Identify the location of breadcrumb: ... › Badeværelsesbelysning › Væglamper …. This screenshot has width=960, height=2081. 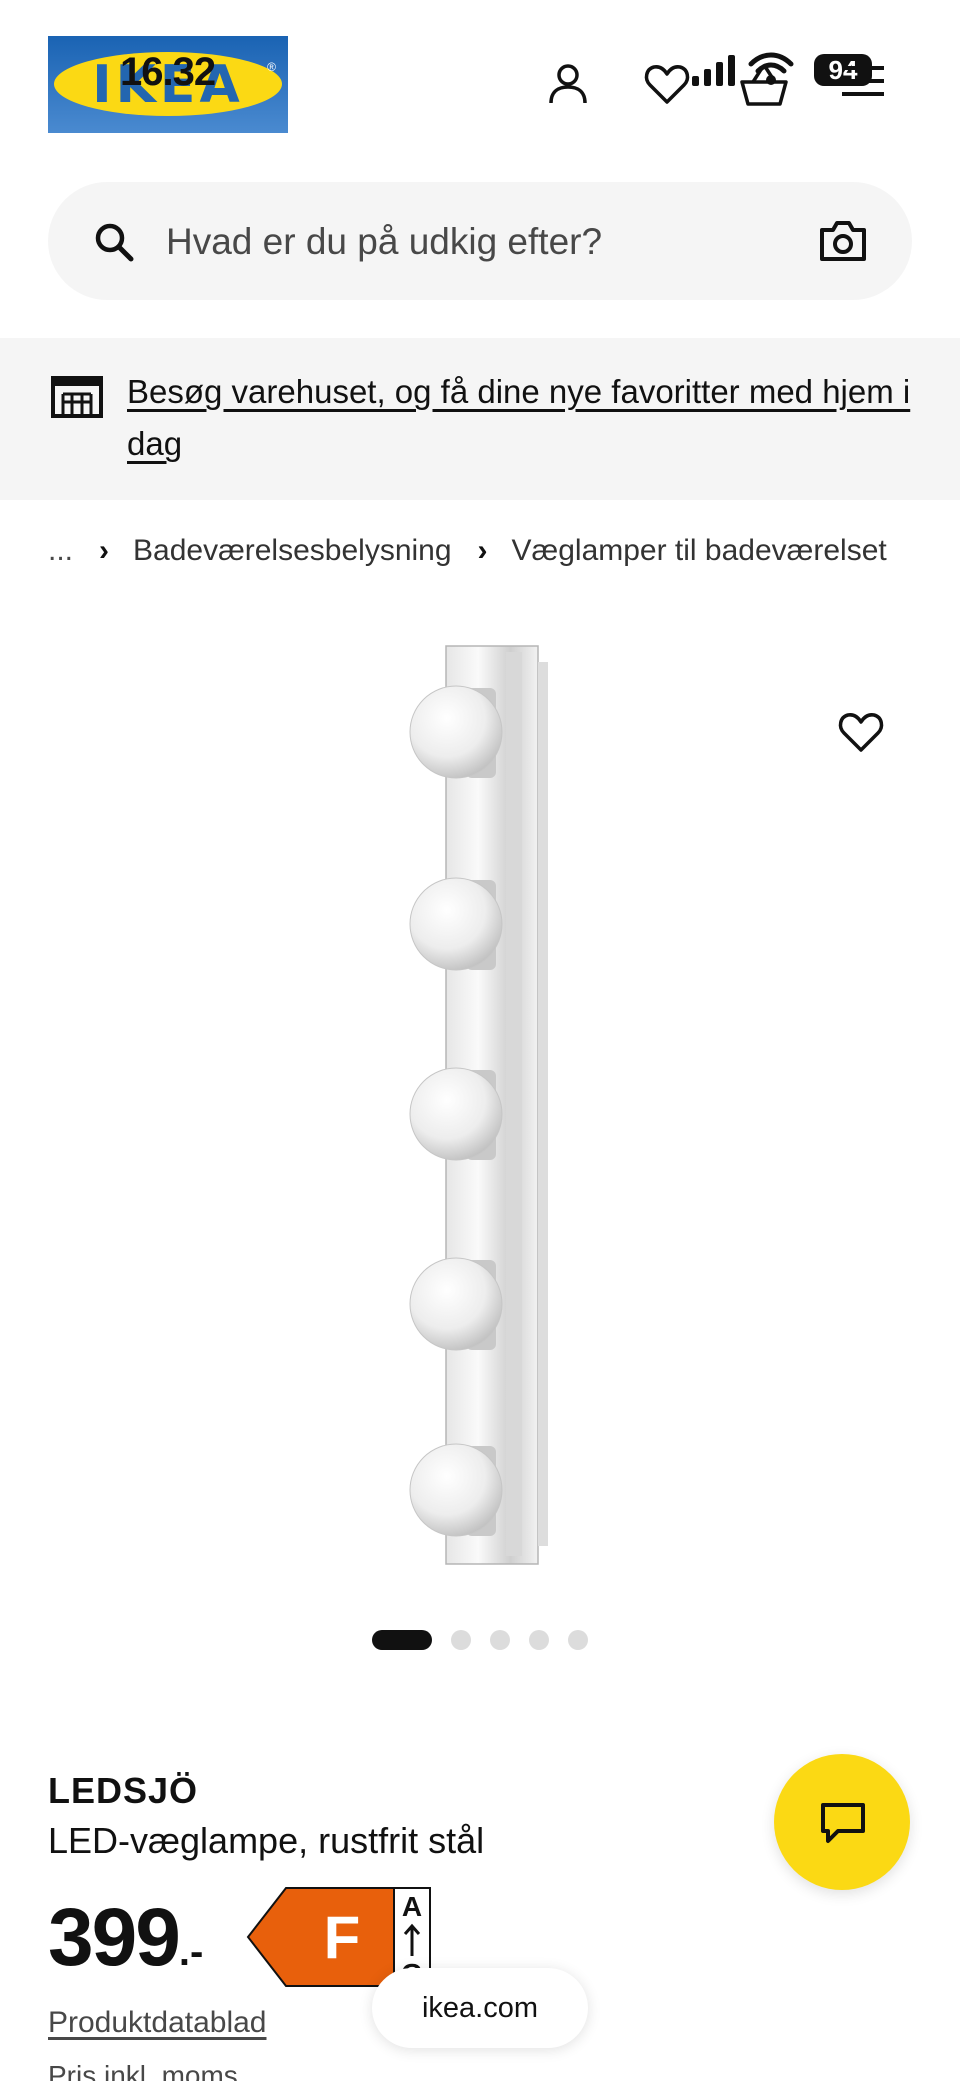
(480, 551).